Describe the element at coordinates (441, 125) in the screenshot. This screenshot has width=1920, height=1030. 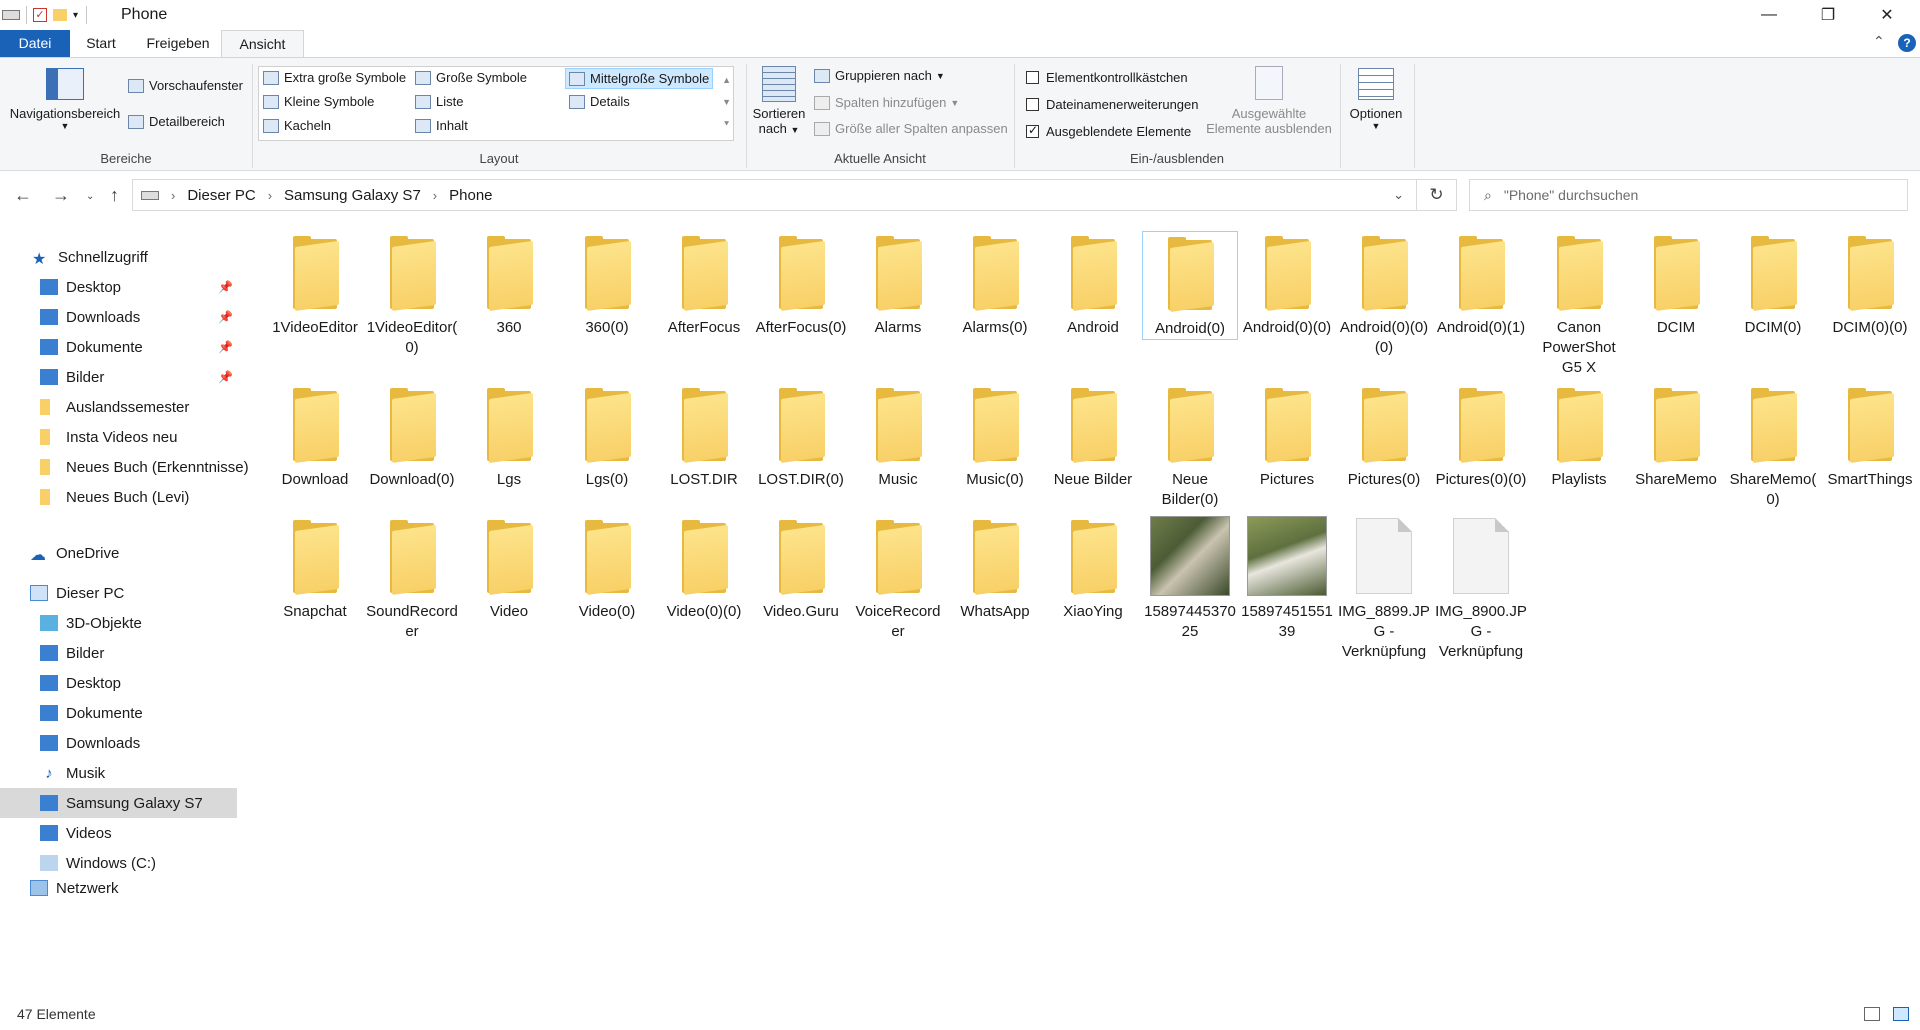
I see `layout-inhalt: Inhalt` at that location.